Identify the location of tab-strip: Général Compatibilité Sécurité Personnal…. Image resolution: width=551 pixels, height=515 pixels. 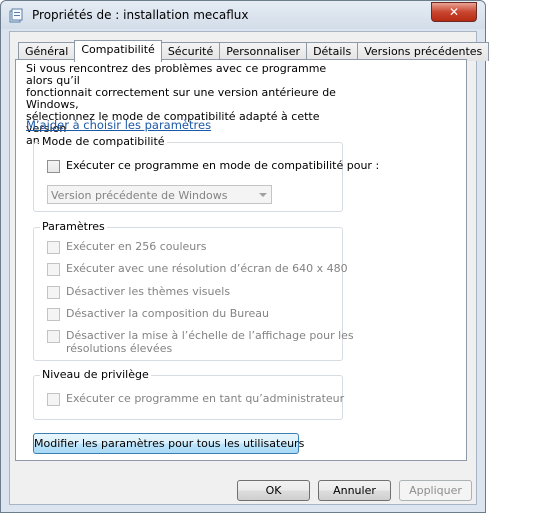
(254, 51).